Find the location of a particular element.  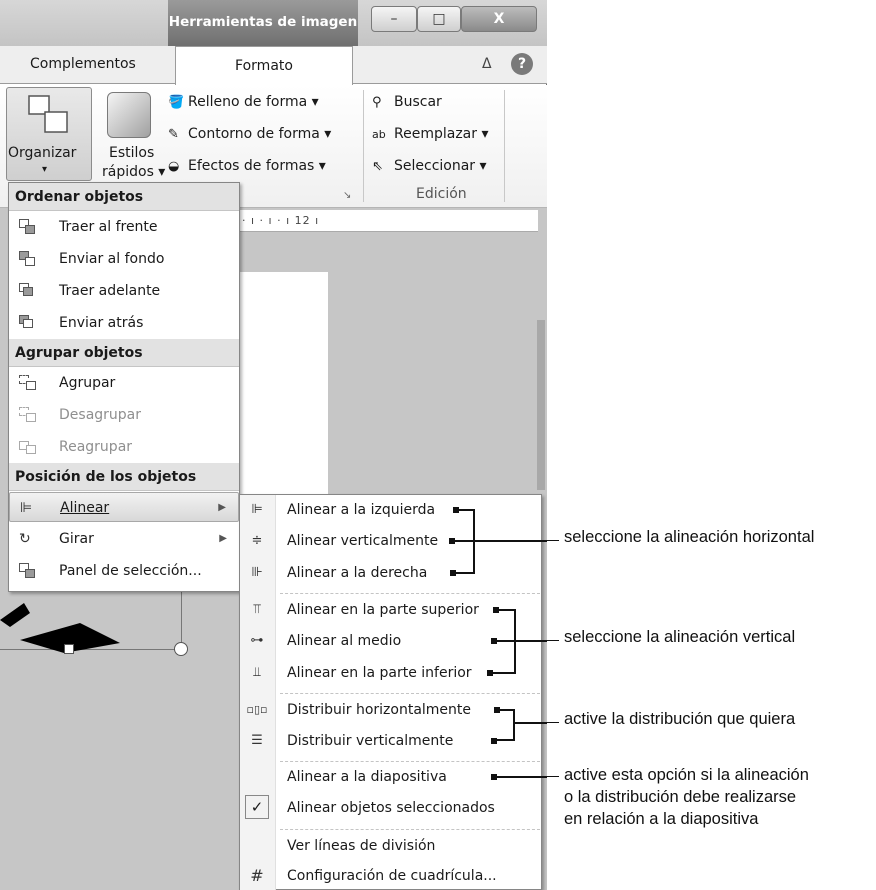

minimize-button: – is located at coordinates (394, 19).